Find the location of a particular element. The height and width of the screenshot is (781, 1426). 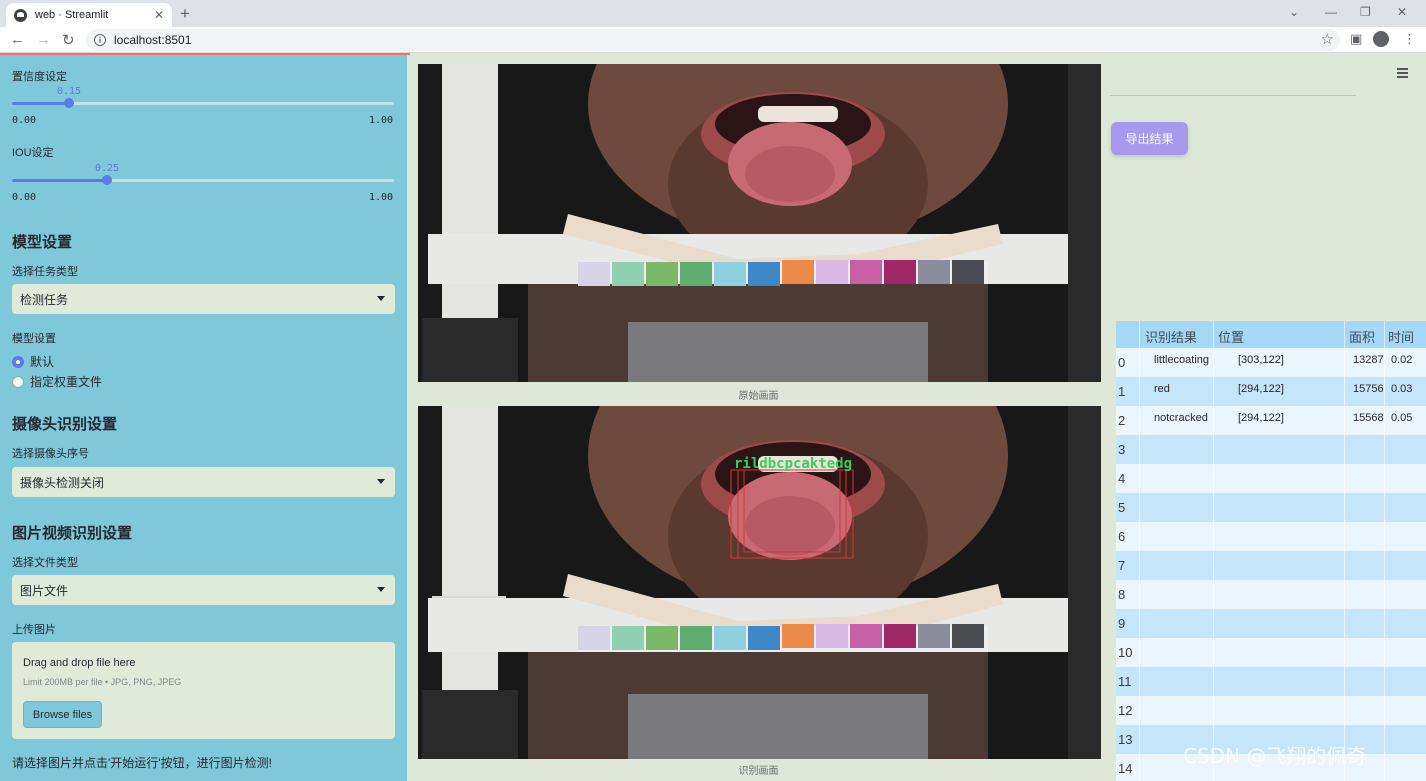

table-row: 2 notcracked [294,122] 15568 0.05 is located at coordinates (1271, 420).